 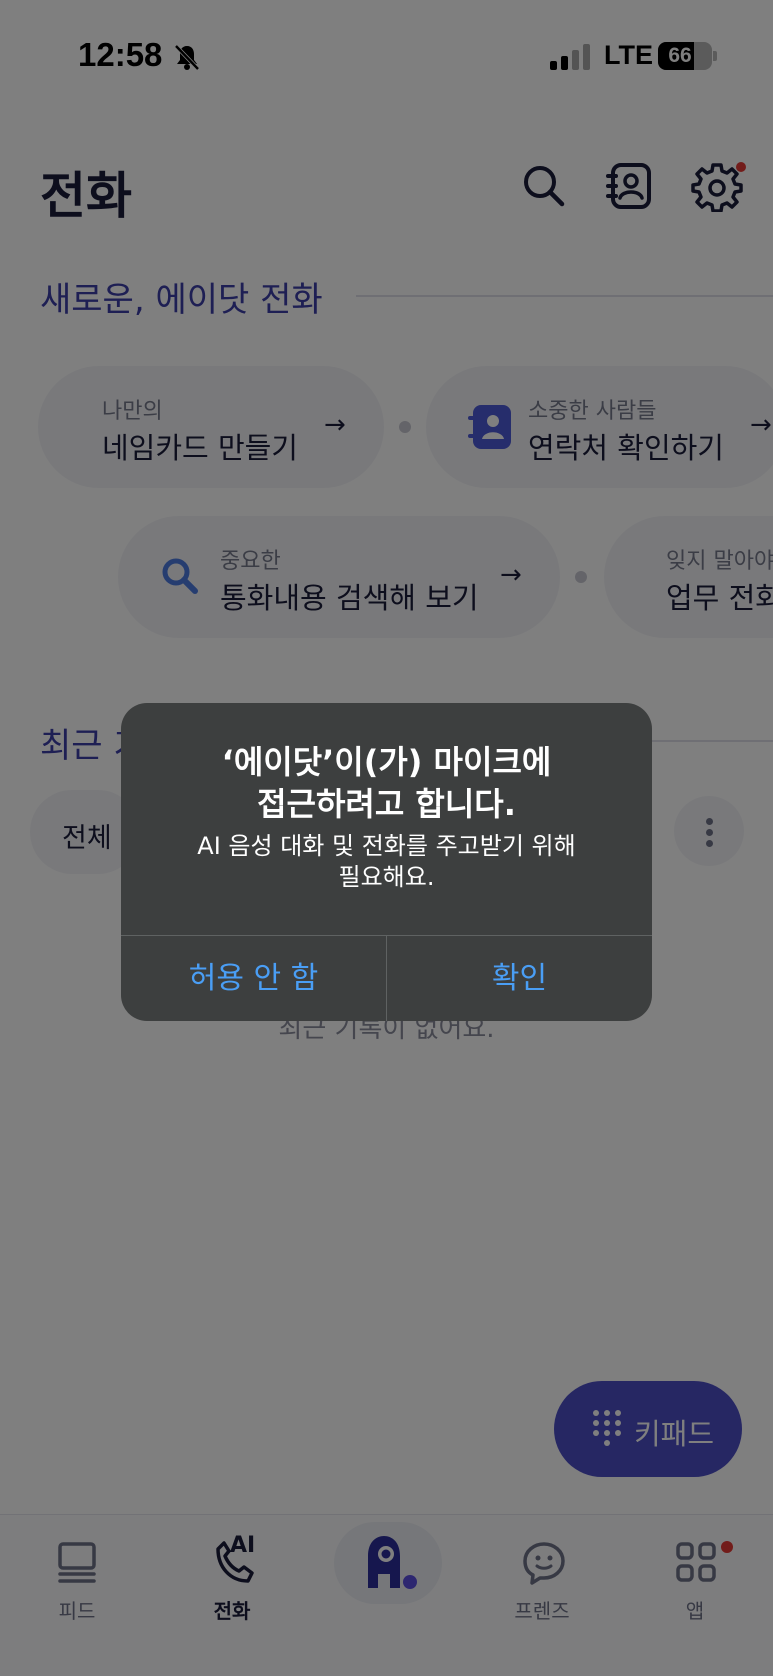 I want to click on dialog-message-line: 필요해요., so click(x=386, y=877).